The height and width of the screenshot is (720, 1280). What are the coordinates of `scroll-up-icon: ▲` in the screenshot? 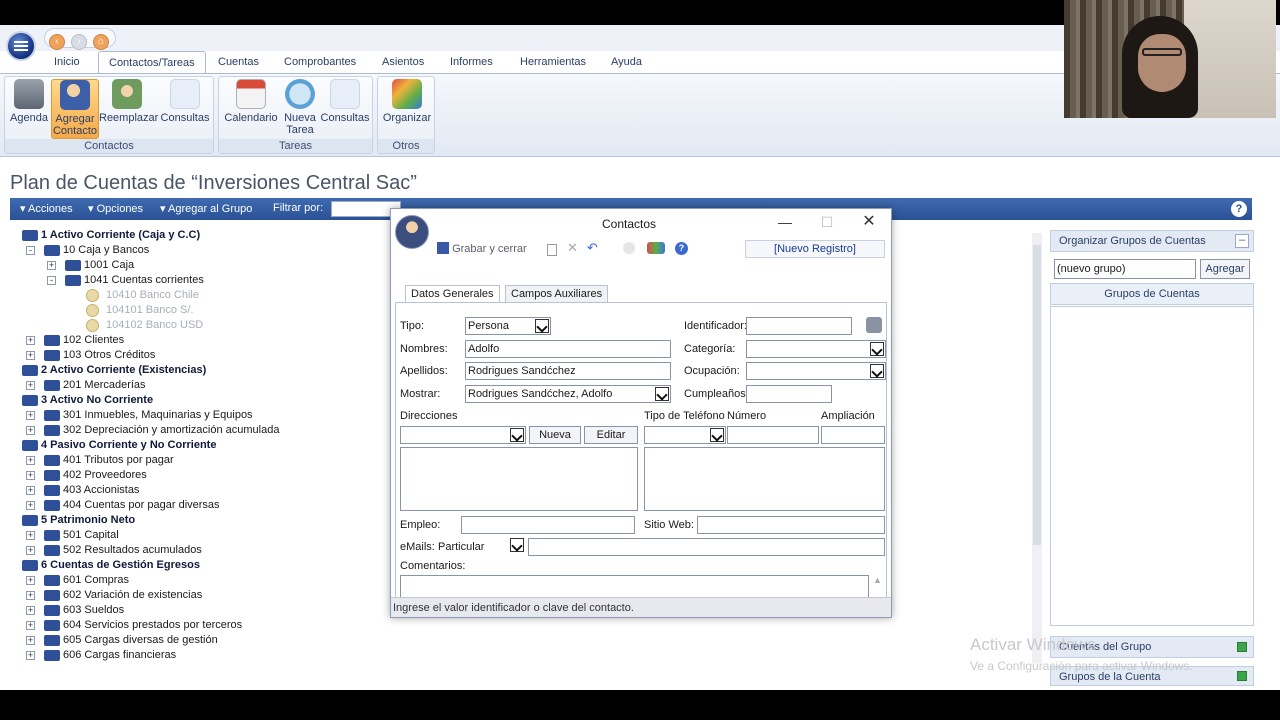 It's located at (877, 580).